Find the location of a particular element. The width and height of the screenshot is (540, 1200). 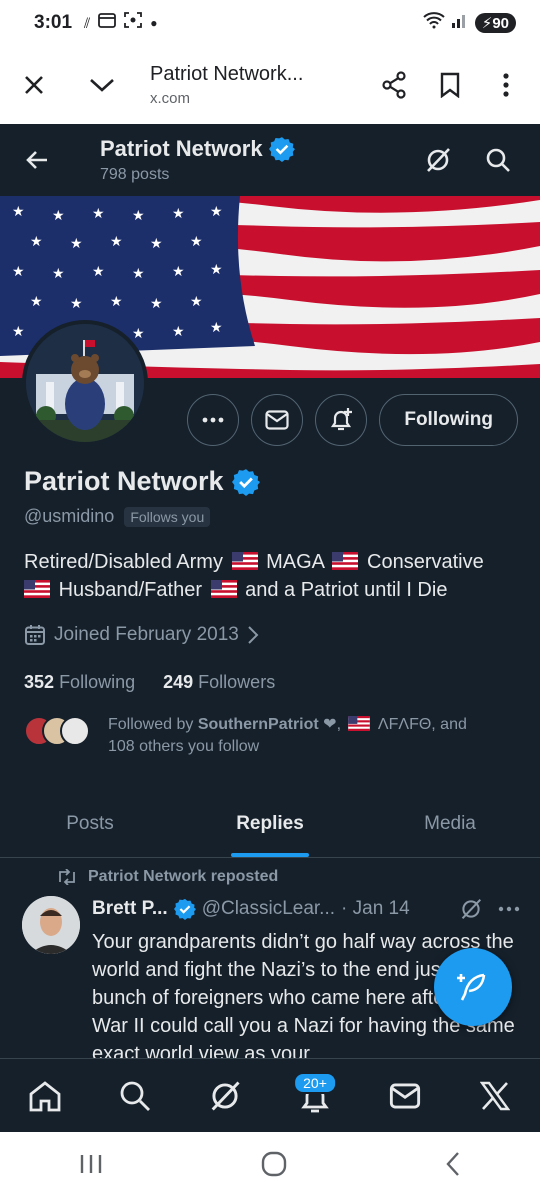

browser-toolbar: Patriot Network... x.com is located at coordinates (270, 85).